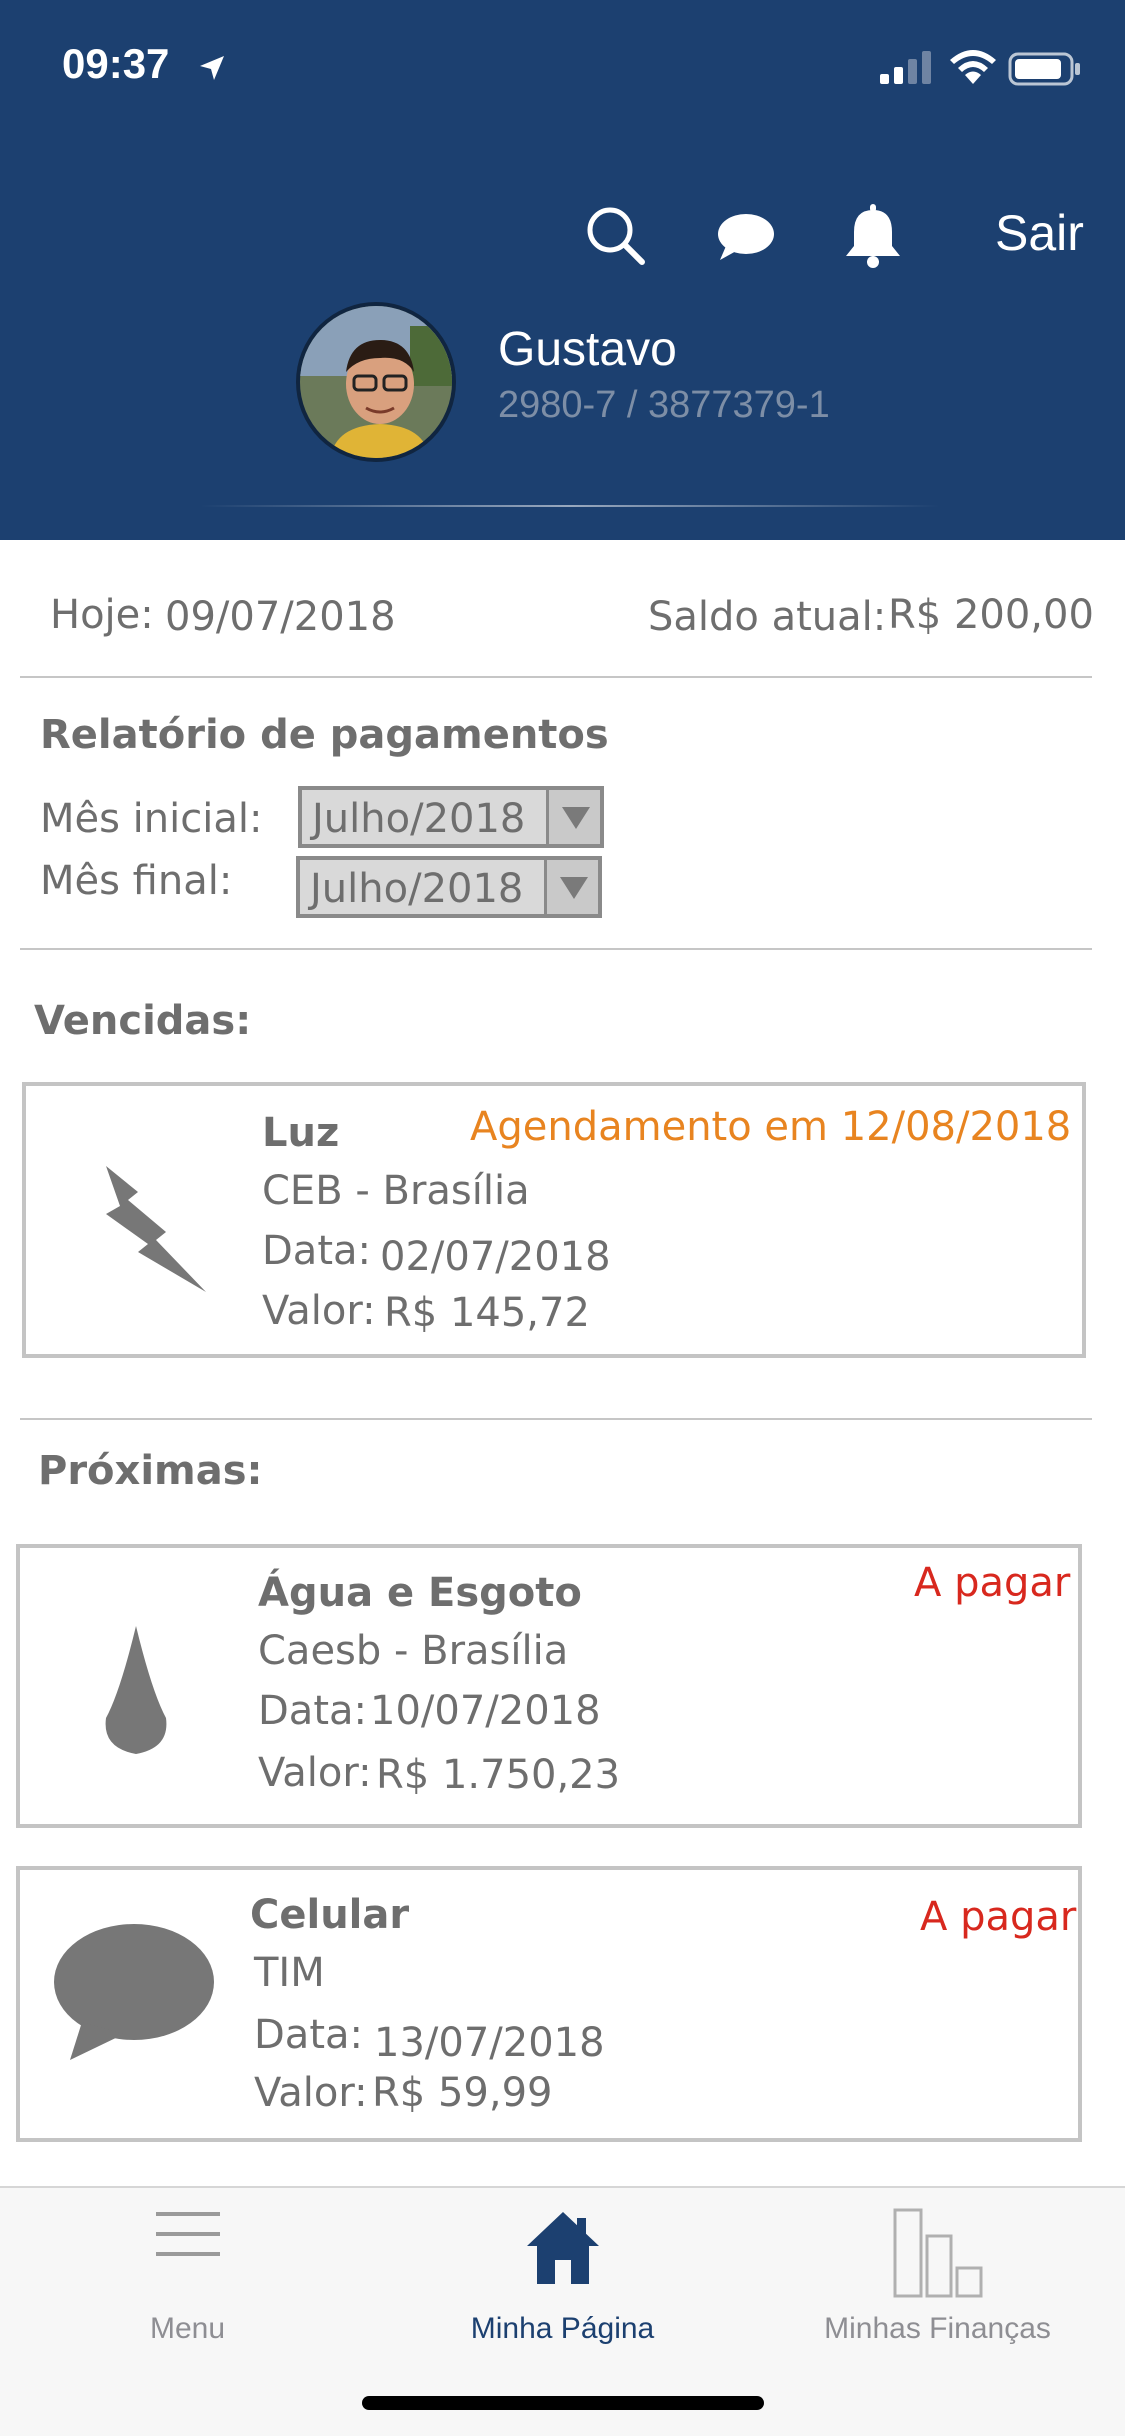 The image size is (1125, 2436). I want to click on lightning-icon, so click(156, 1229).